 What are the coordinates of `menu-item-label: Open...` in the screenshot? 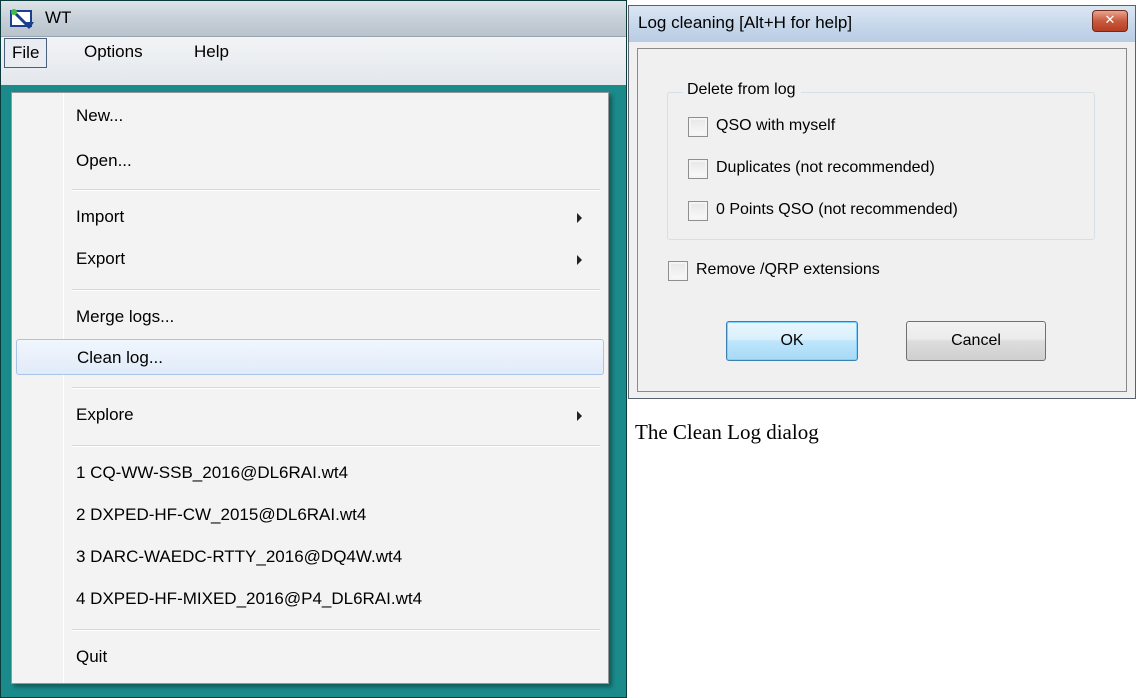 It's located at (104, 160).